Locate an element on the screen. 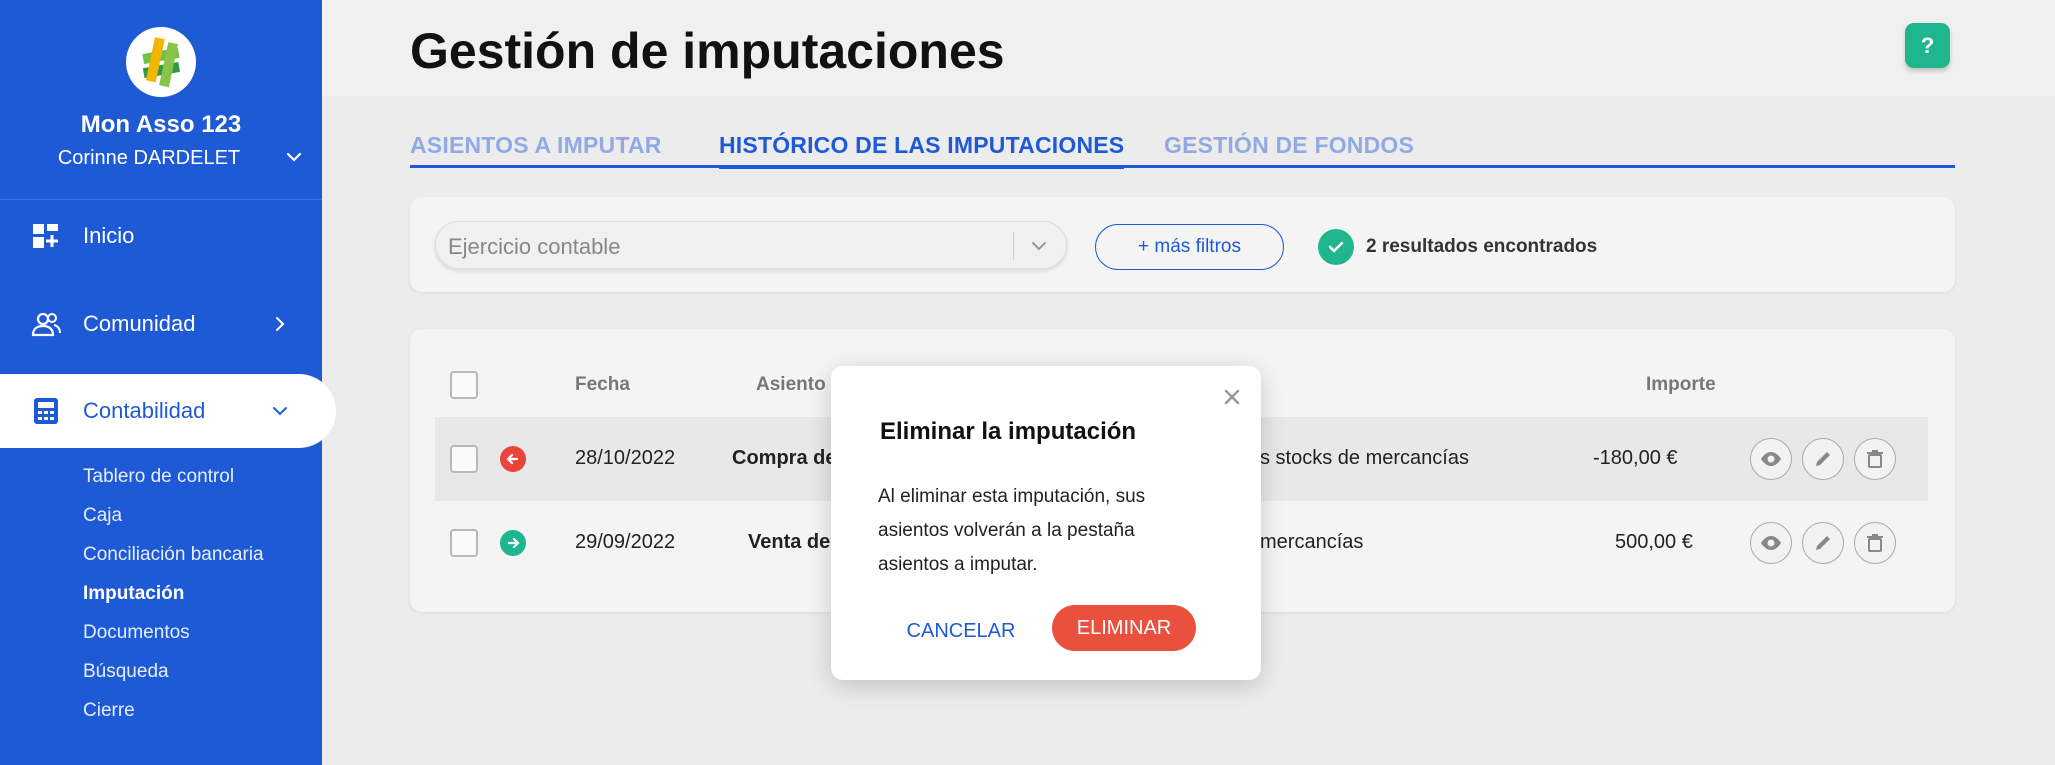 The height and width of the screenshot is (765, 2055). row-amount: -180,00 € is located at coordinates (1635, 458).